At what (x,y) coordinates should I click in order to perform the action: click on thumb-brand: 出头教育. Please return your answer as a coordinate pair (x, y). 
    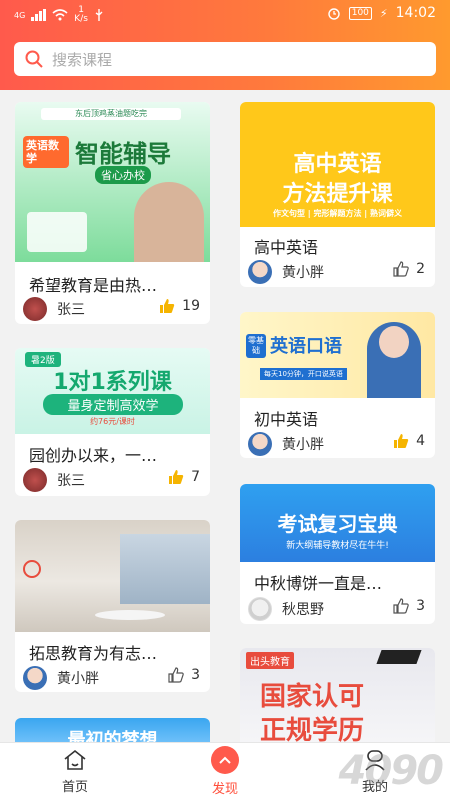
    Looking at the image, I should click on (270, 660).